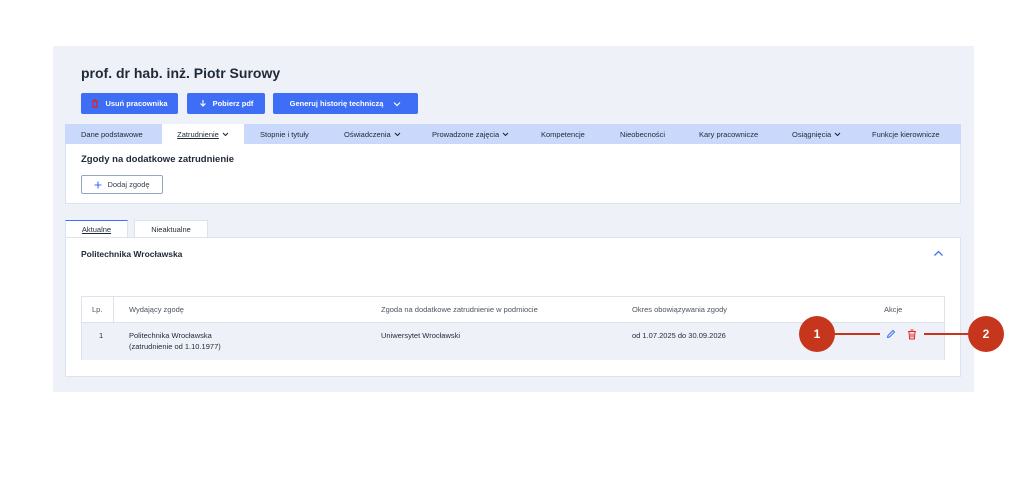  Describe the element at coordinates (728, 134) in the screenshot. I see `nav-kary-pracownicze: Kary pracownicze` at that location.